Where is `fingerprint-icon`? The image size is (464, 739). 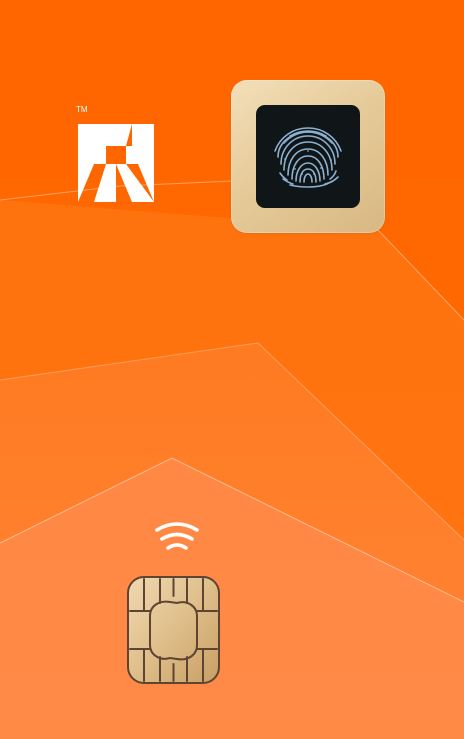
fingerprint-icon is located at coordinates (308, 157).